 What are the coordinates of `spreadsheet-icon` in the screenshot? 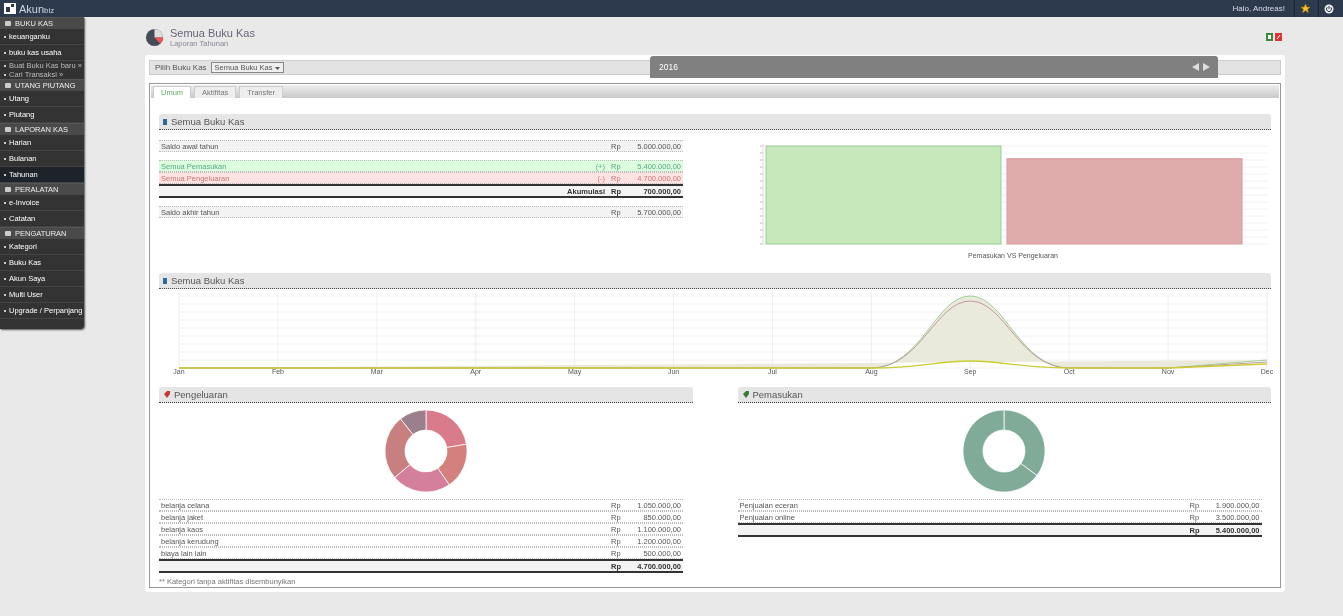 It's located at (1269, 37).